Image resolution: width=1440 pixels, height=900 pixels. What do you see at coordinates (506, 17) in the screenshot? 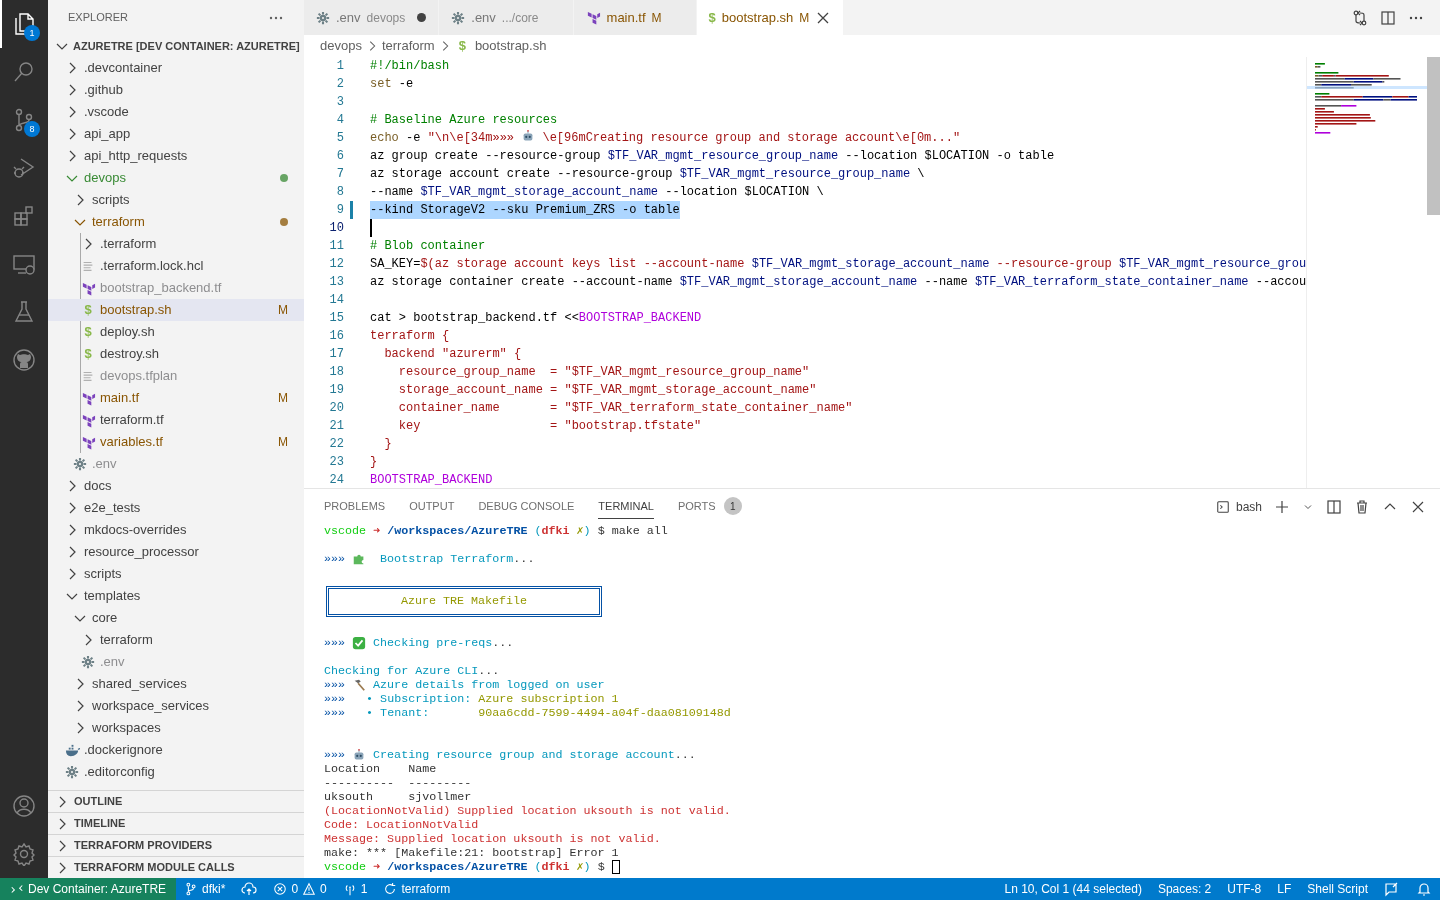
I see `editor-tab: .env .../core` at bounding box center [506, 17].